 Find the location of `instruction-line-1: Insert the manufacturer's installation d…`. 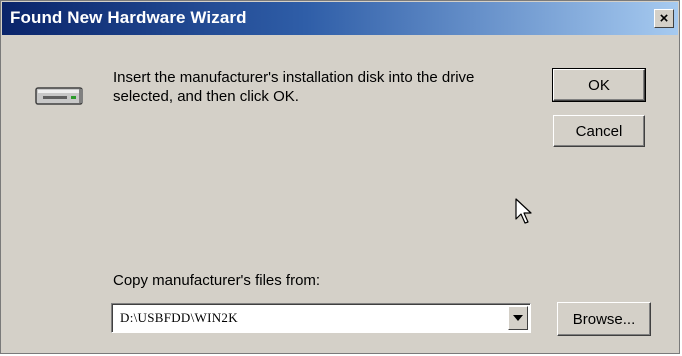

instruction-line-1: Insert the manufacturer's installation d… is located at coordinates (294, 77).